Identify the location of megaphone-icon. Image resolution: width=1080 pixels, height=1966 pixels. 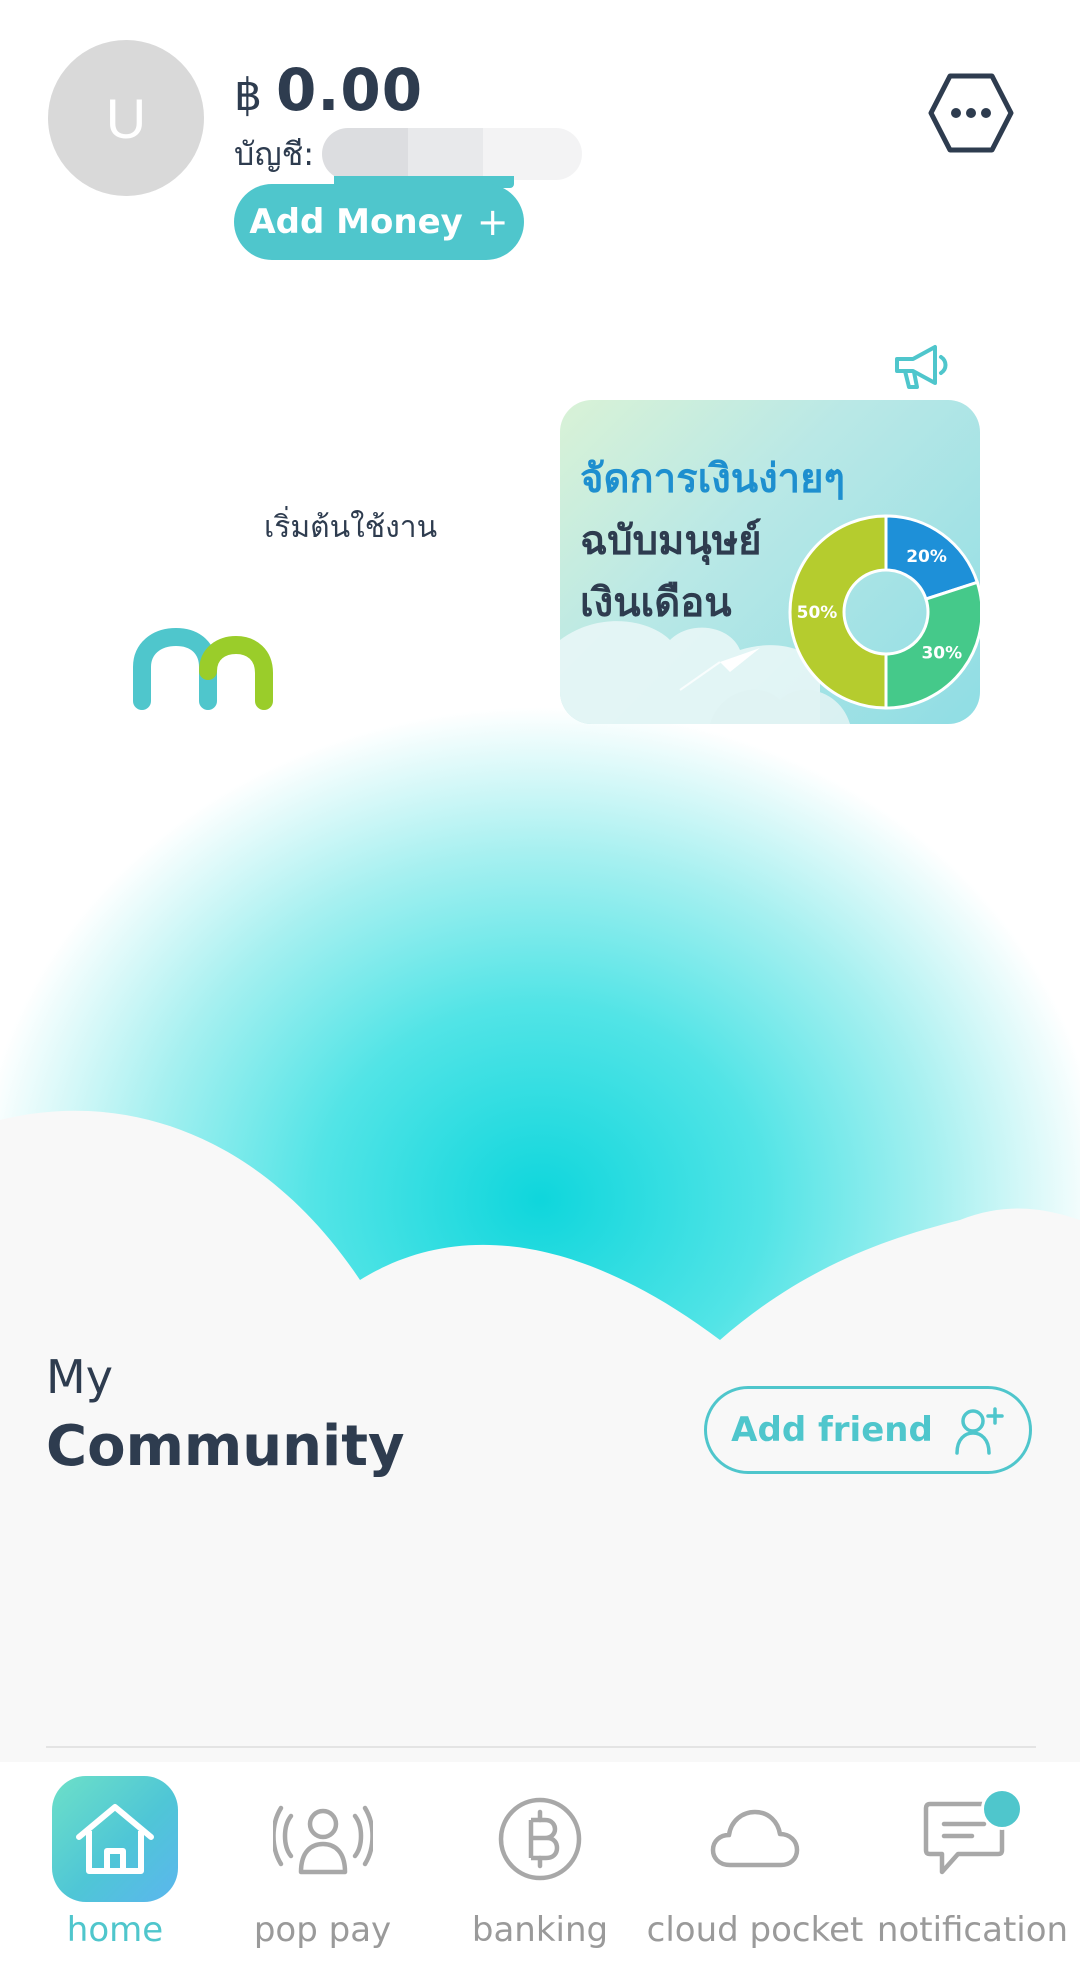
(921, 367).